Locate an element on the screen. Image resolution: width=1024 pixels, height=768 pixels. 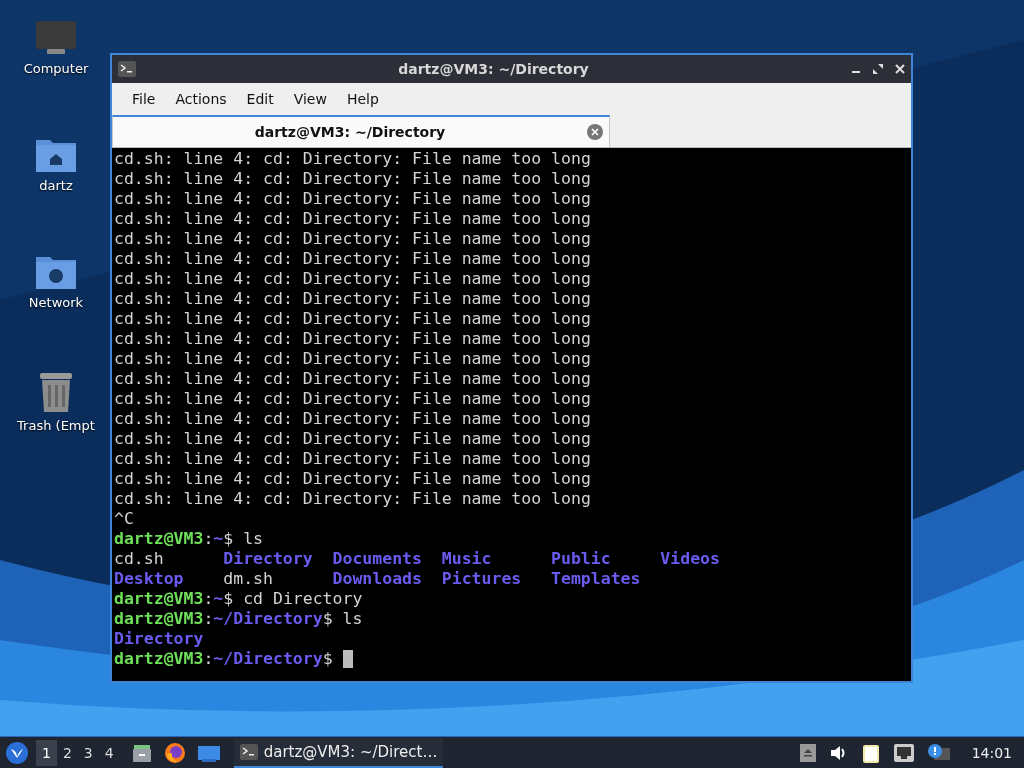
start-menu-icon is located at coordinates (17, 752).